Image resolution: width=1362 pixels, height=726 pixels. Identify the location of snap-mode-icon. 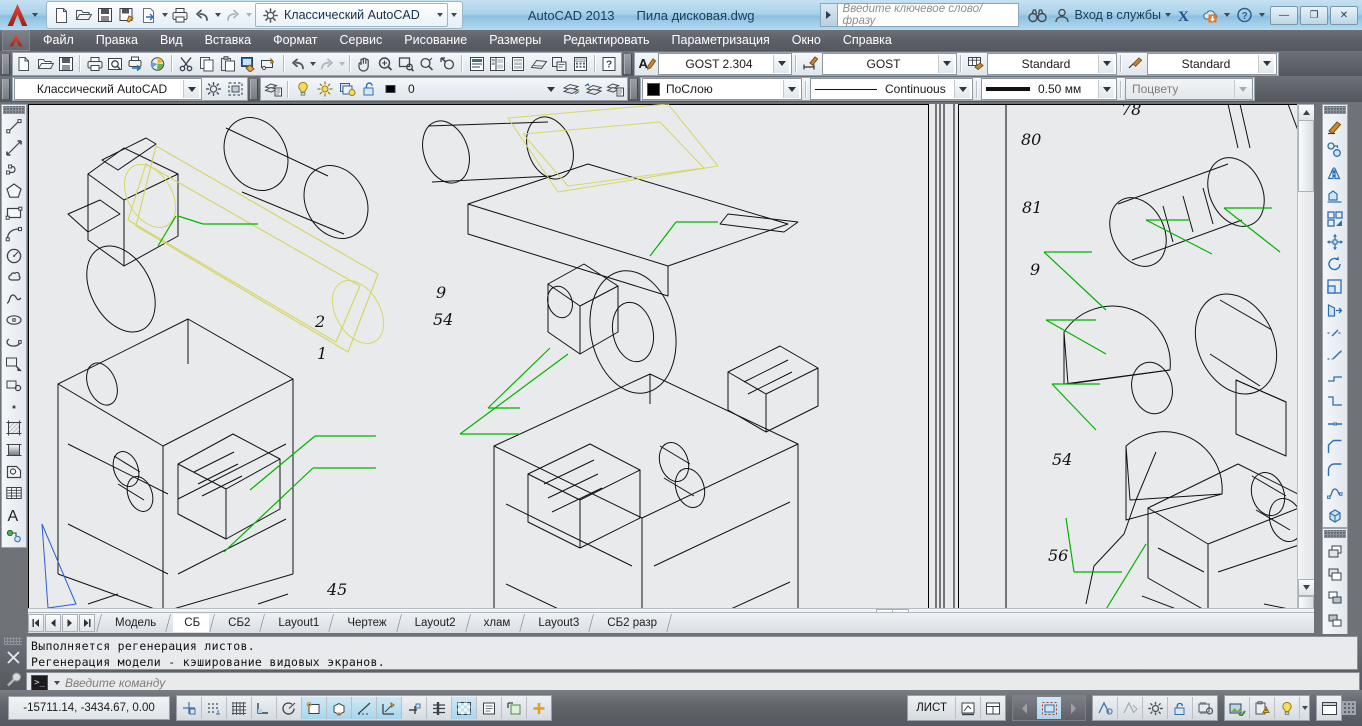
(214, 708).